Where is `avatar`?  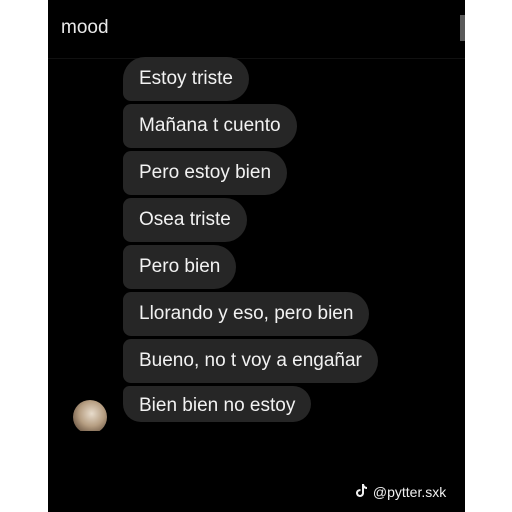 avatar is located at coordinates (90, 417).